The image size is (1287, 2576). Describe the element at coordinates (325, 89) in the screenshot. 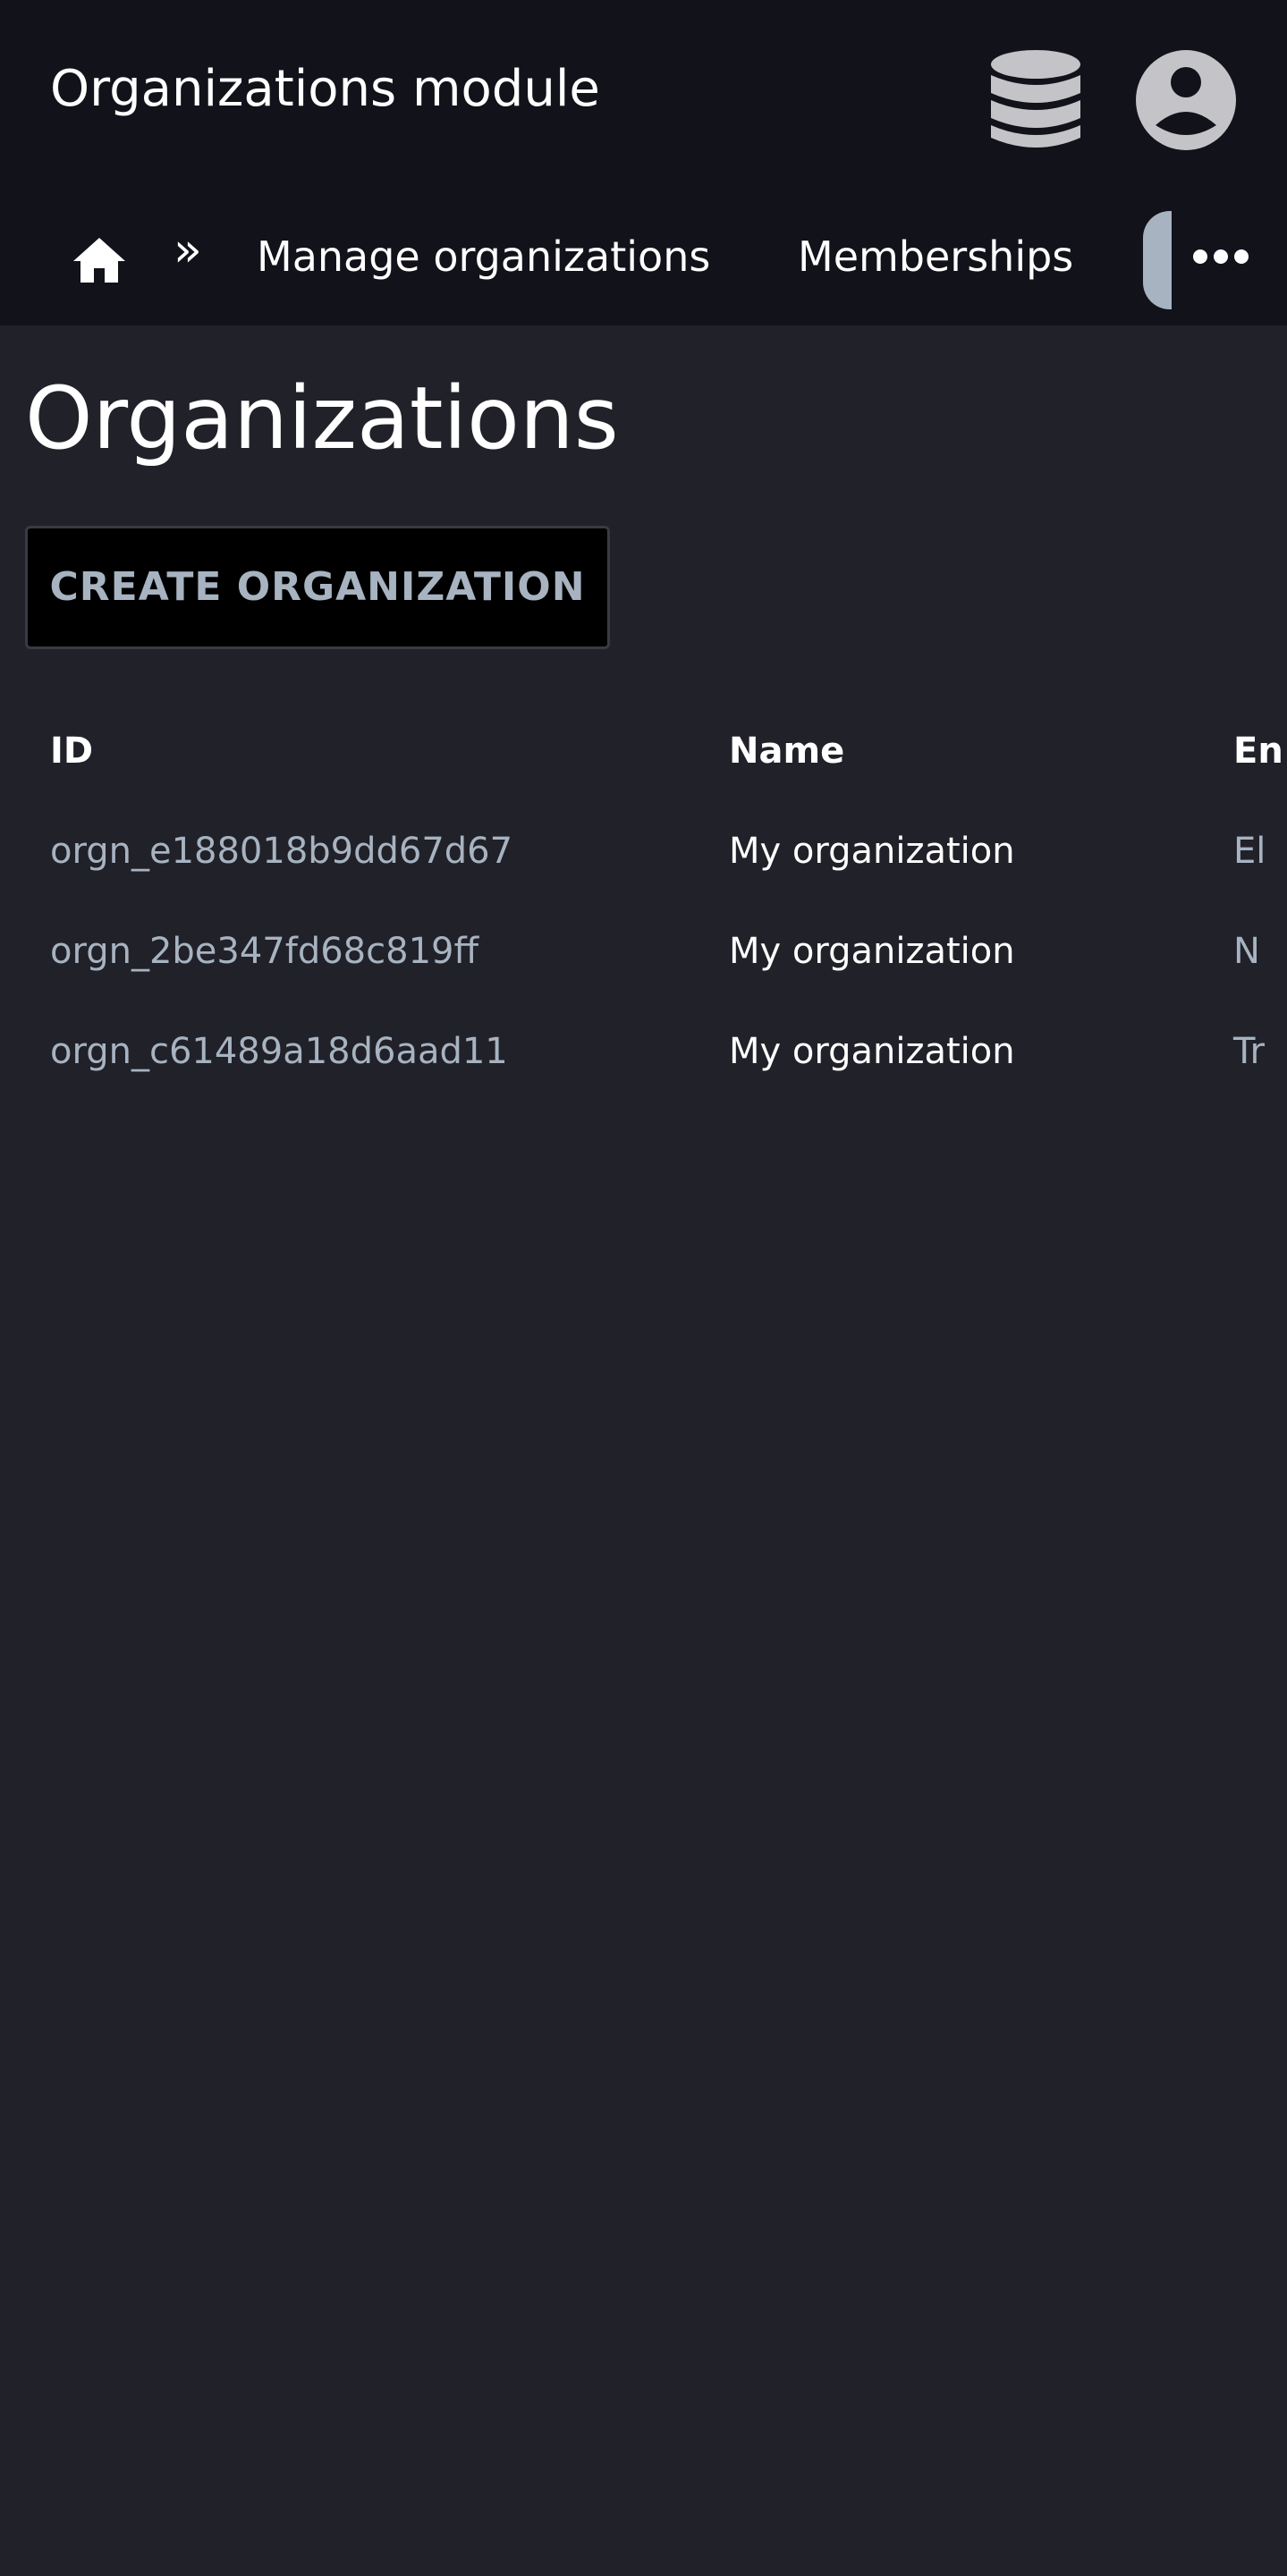

I see `app-title: Organizations module` at that location.